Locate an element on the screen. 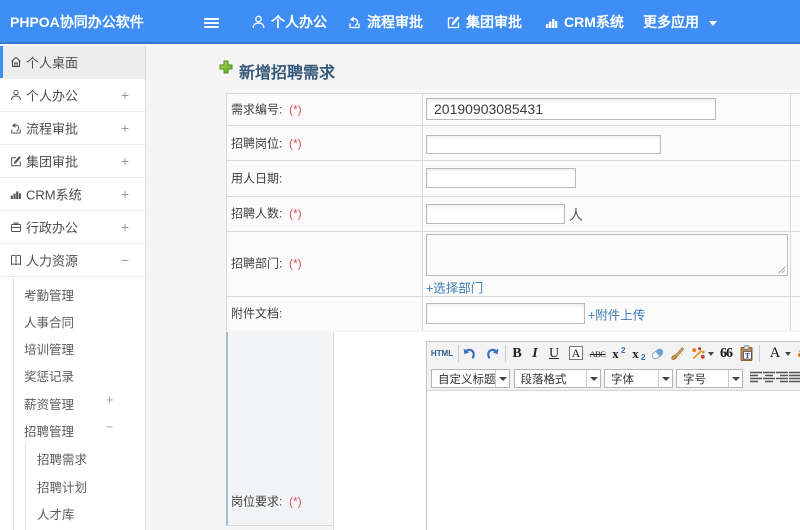 This screenshot has height=530, width=800. svg-text: T is located at coordinates (747, 355).